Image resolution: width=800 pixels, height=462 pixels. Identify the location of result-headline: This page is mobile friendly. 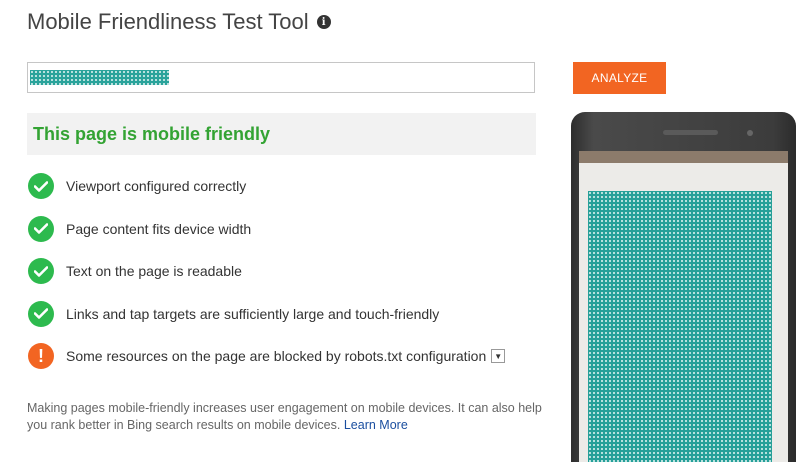
(152, 133).